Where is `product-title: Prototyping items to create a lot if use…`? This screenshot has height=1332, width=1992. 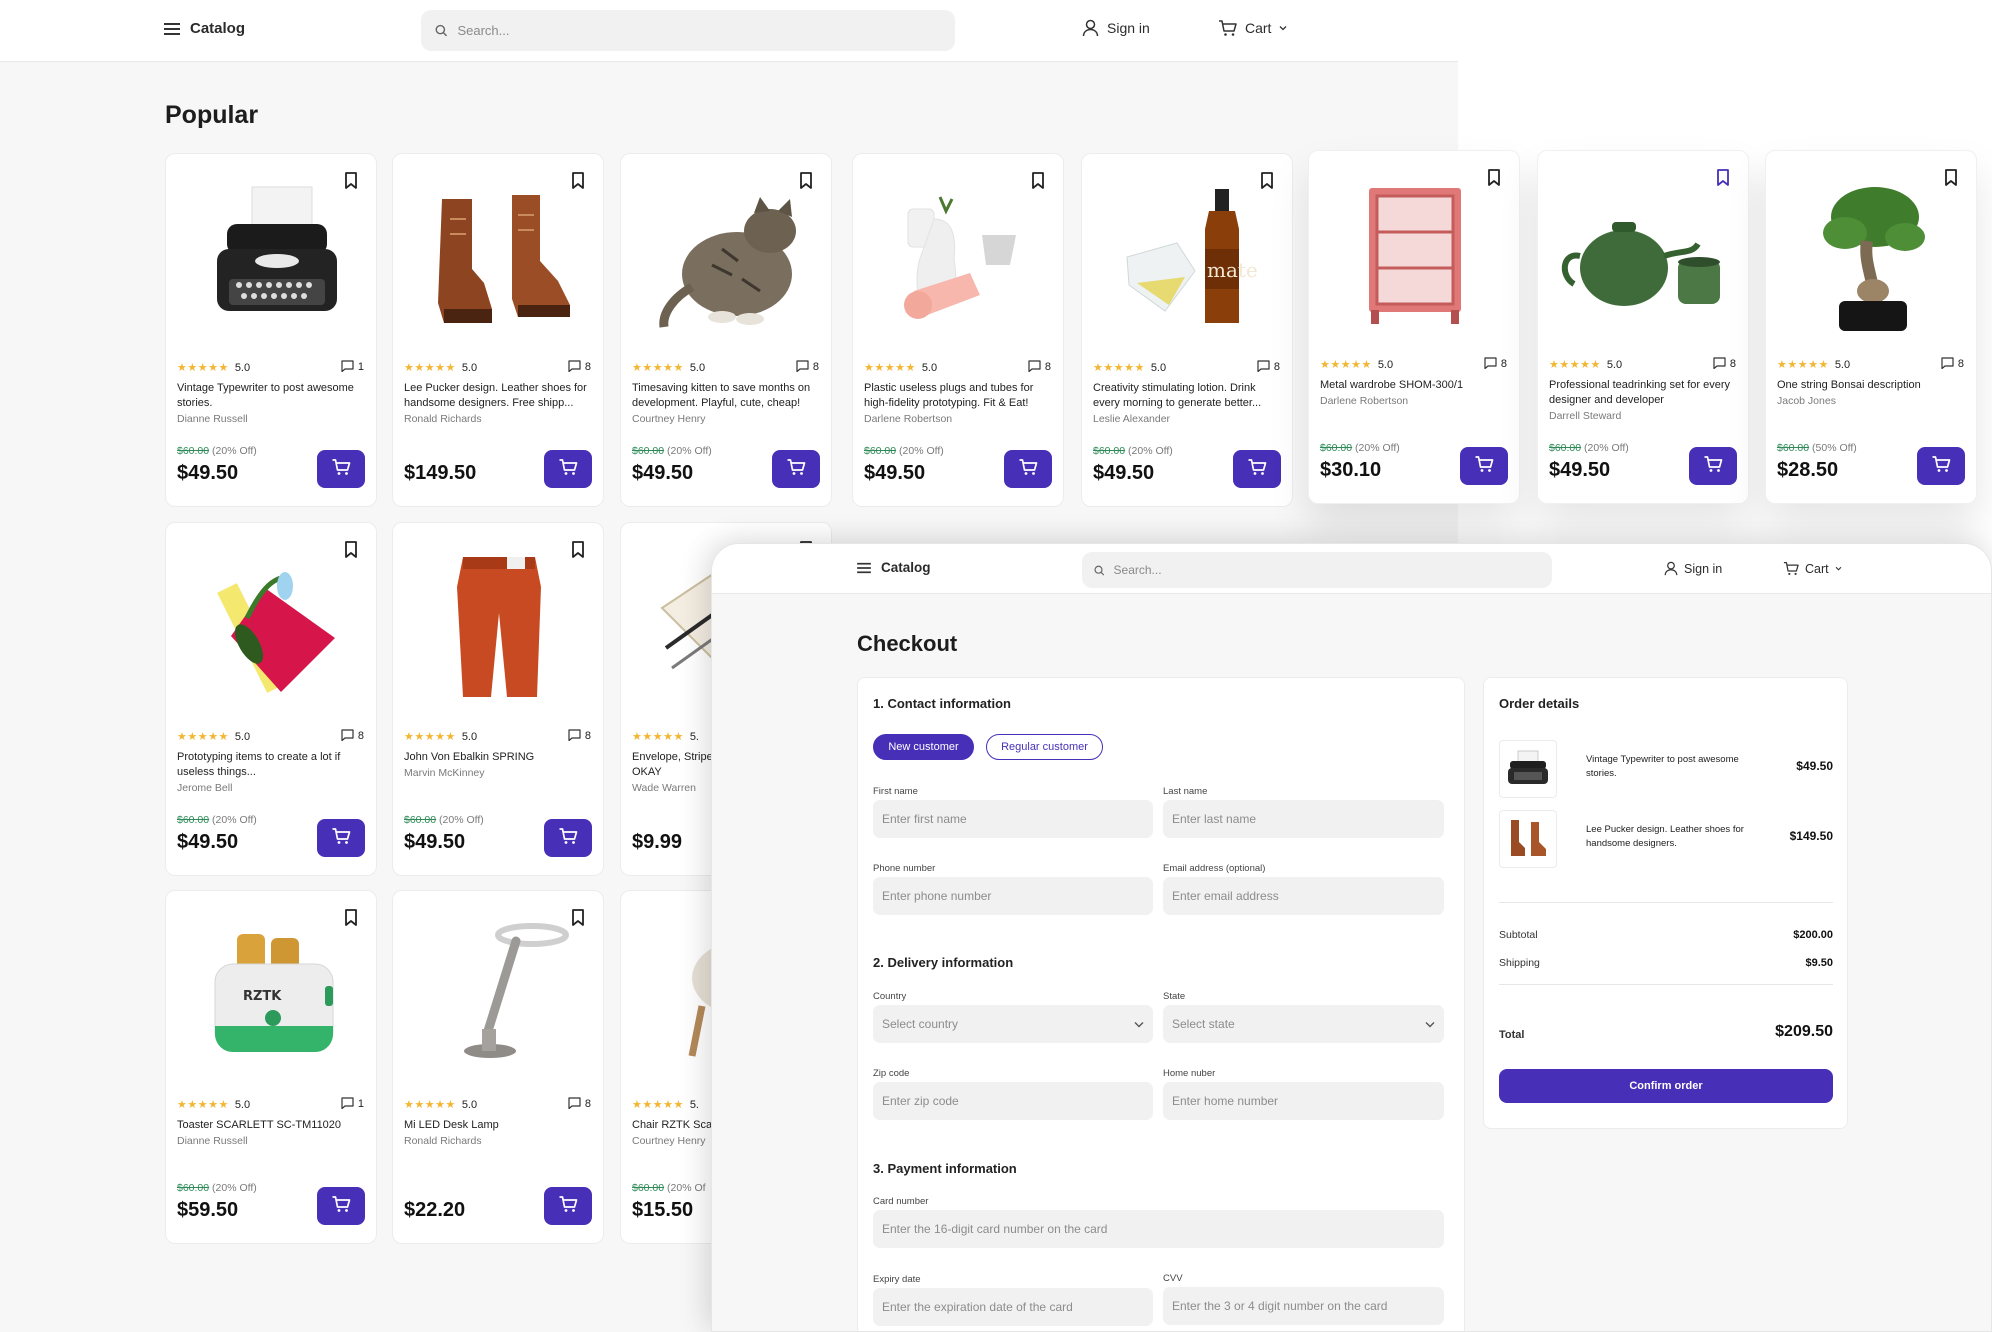 product-title: Prototyping items to create a lot if use… is located at coordinates (271, 765).